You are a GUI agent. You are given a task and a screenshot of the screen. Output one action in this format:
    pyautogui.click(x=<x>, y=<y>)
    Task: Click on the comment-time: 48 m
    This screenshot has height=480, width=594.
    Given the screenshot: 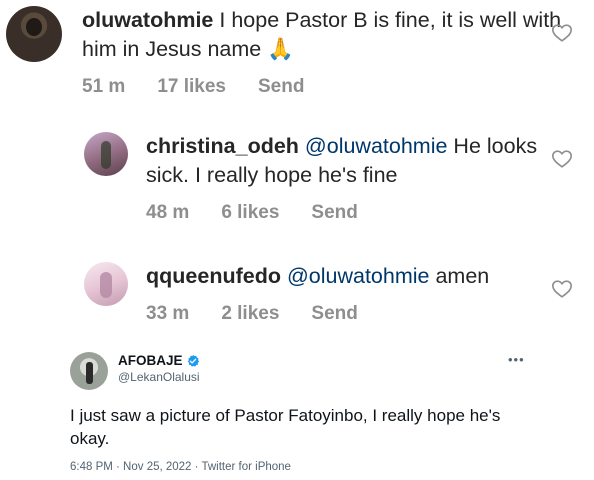 What is the action you would take?
    pyautogui.click(x=168, y=212)
    